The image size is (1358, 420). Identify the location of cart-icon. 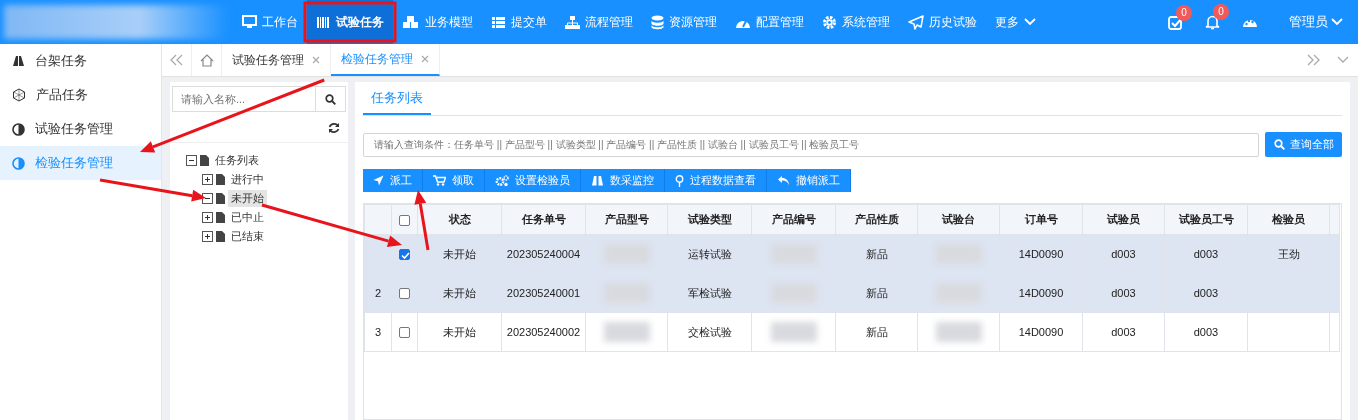
(439, 180).